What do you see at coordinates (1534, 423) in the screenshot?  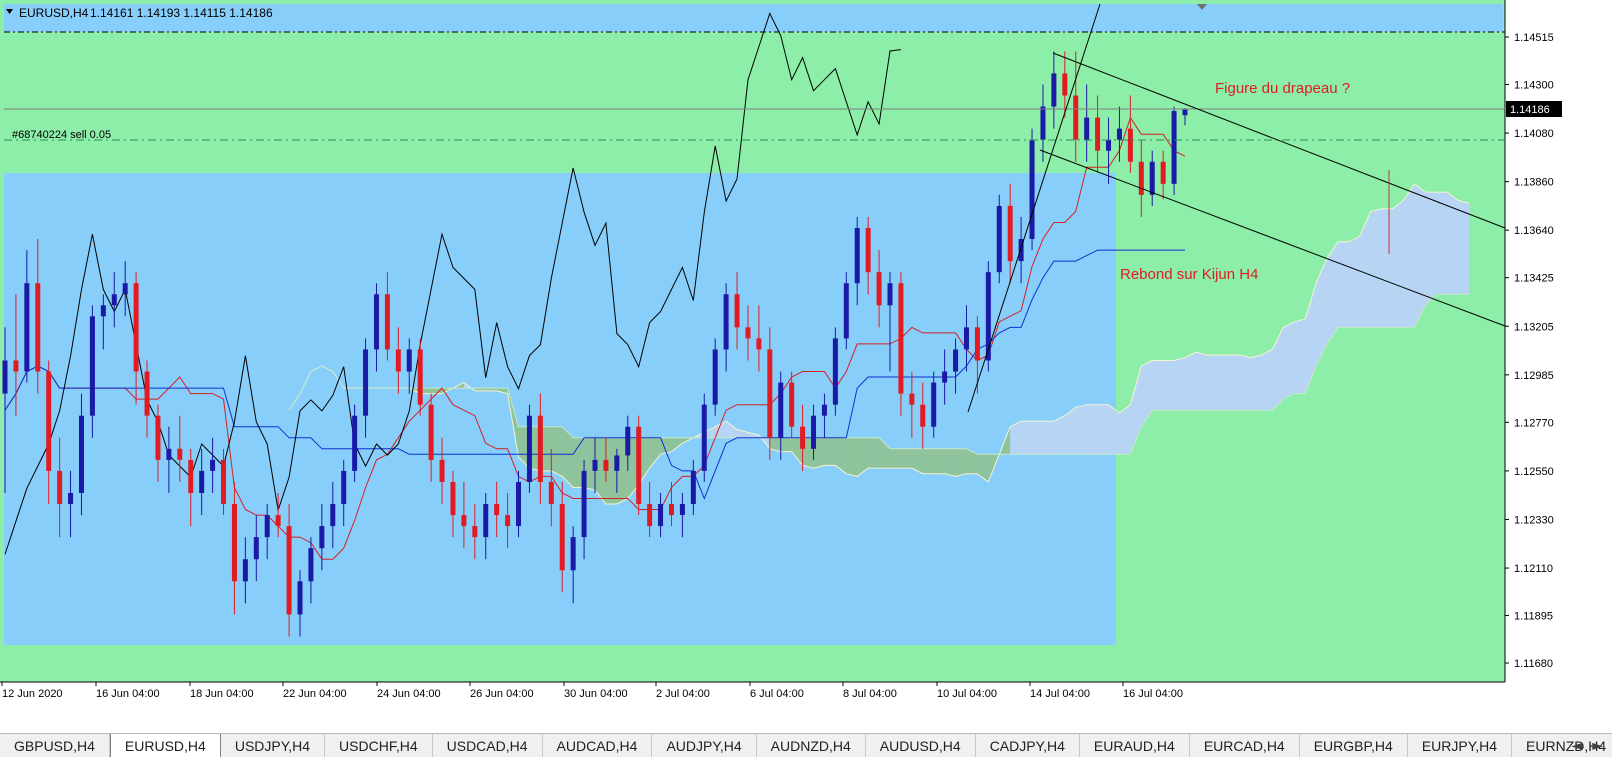 I see `y-tick-label: 1.12770` at bounding box center [1534, 423].